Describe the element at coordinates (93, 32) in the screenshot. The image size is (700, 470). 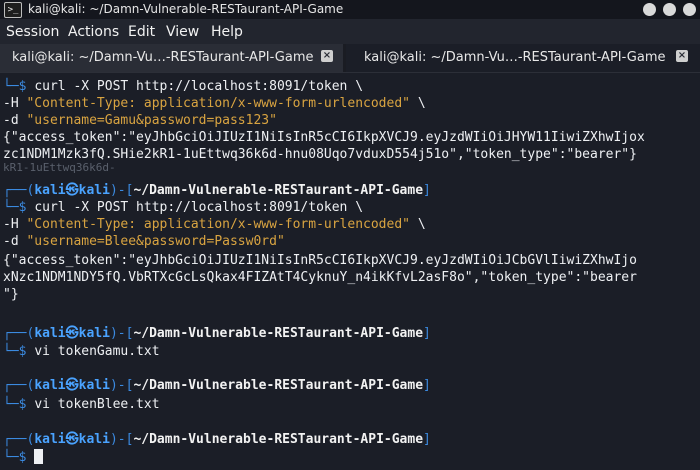
I see `menu-actions: Actions` at that location.